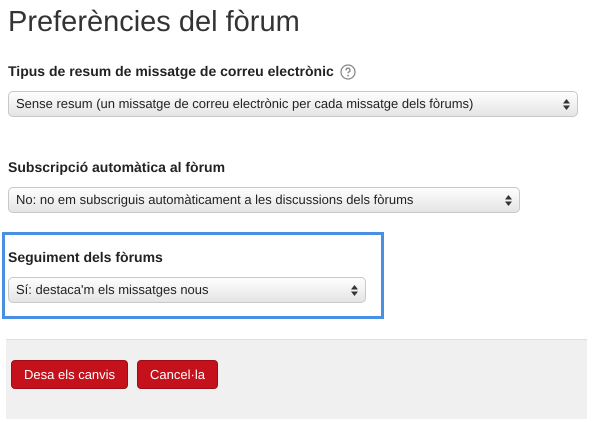 The width and height of the screenshot is (593, 422). I want to click on cancel-button: Cancel·la, so click(177, 374).